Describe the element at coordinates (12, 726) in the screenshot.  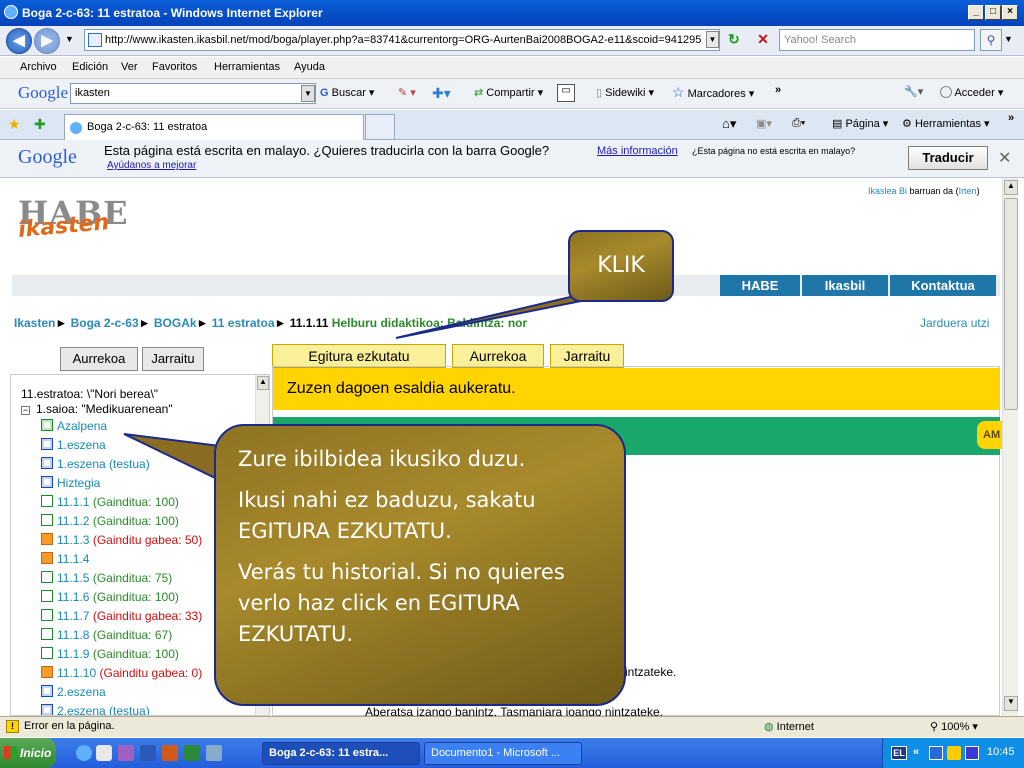
I see `warning-icon: !` at that location.